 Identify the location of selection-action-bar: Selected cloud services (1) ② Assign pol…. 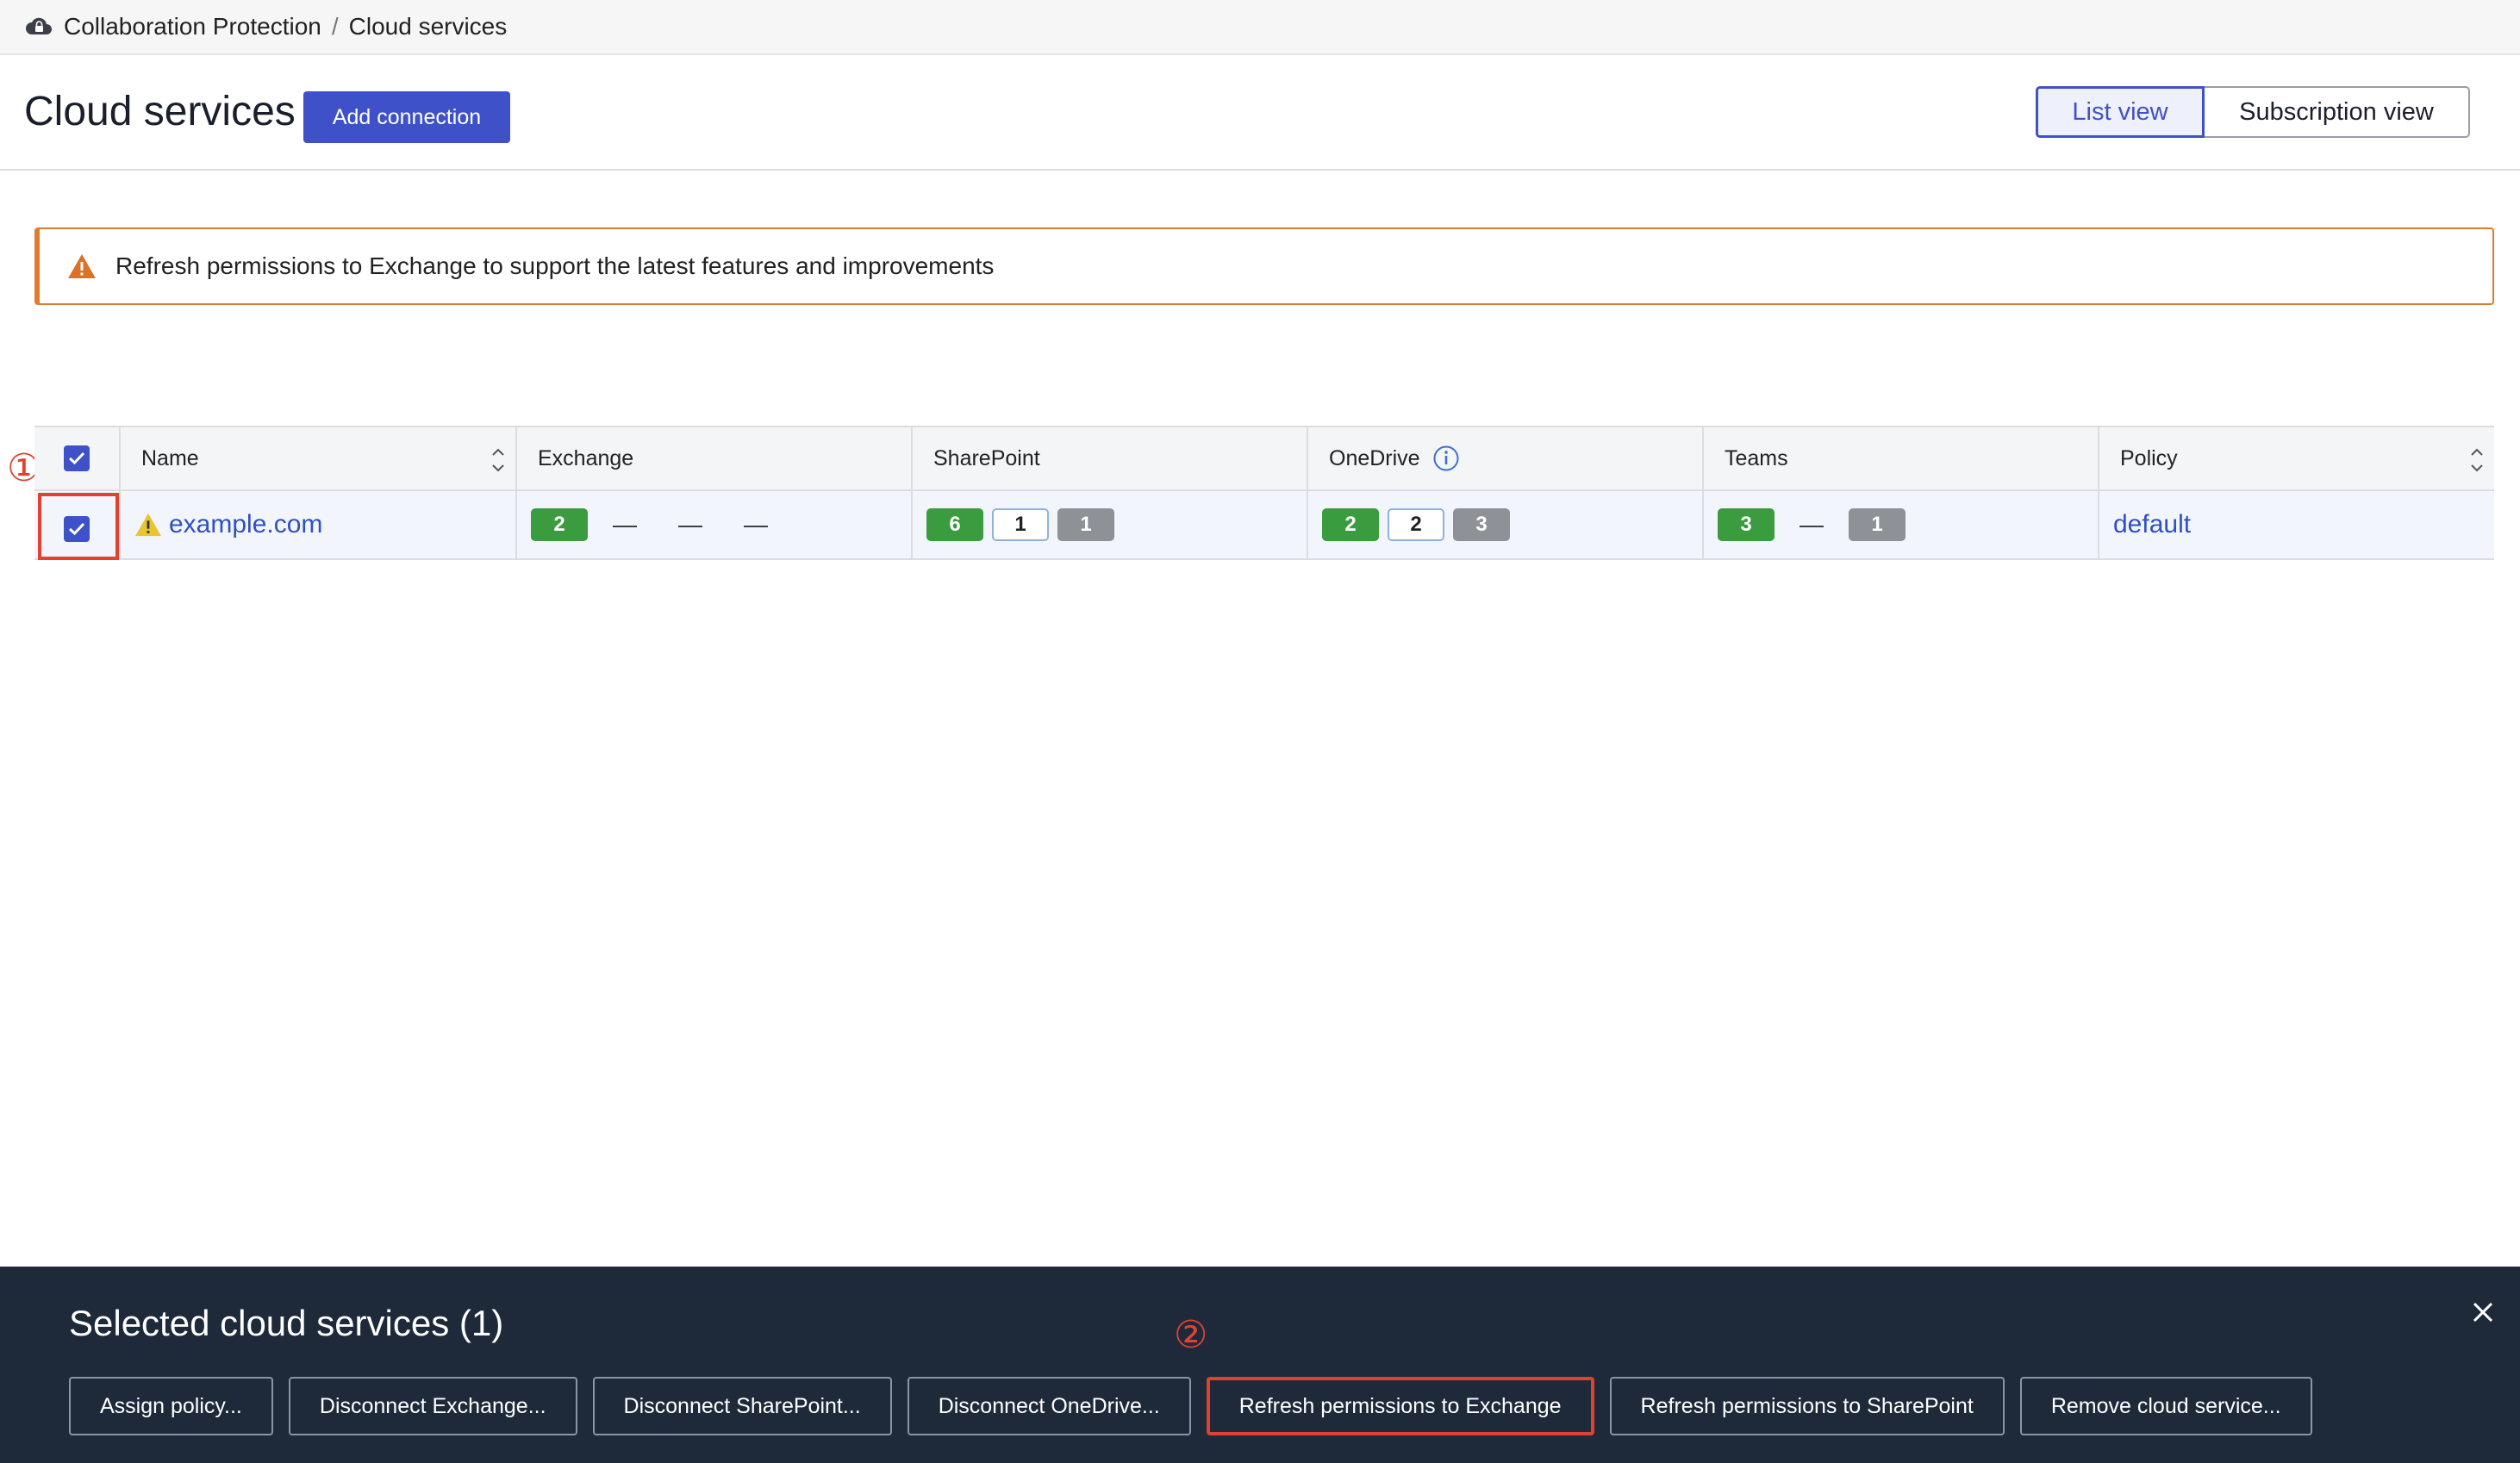
(1260, 1365).